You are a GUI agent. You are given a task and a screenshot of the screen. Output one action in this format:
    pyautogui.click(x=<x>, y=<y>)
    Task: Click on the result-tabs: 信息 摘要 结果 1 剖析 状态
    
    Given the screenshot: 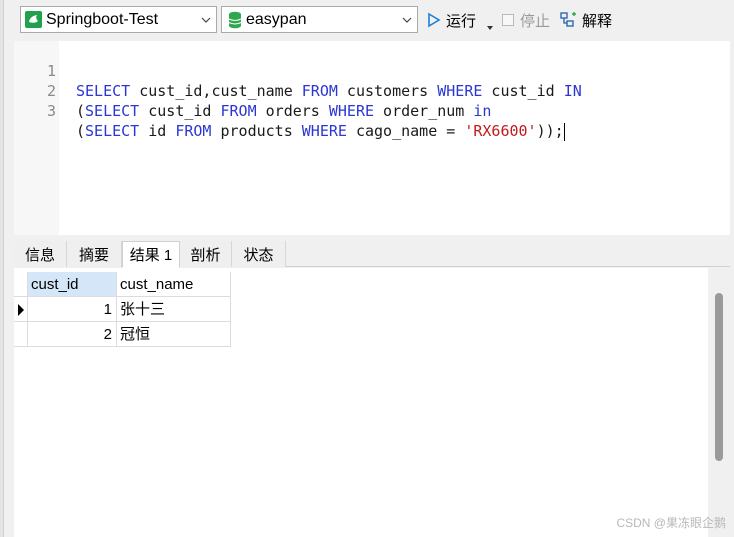 What is the action you would take?
    pyautogui.click(x=372, y=254)
    